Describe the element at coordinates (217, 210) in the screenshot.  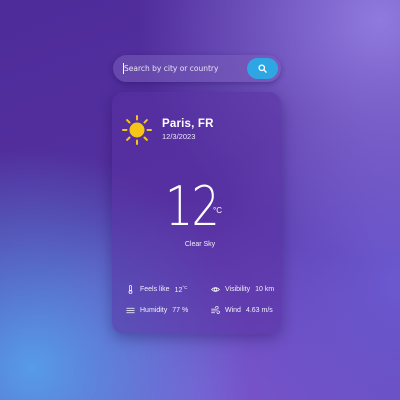
I see `temperature-unit: °C` at that location.